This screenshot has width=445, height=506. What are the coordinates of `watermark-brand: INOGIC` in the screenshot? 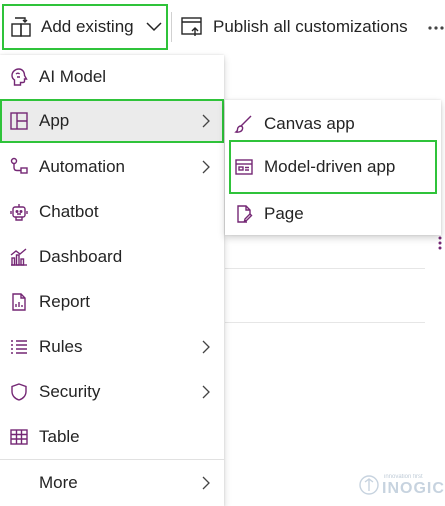 It's located at (413, 488).